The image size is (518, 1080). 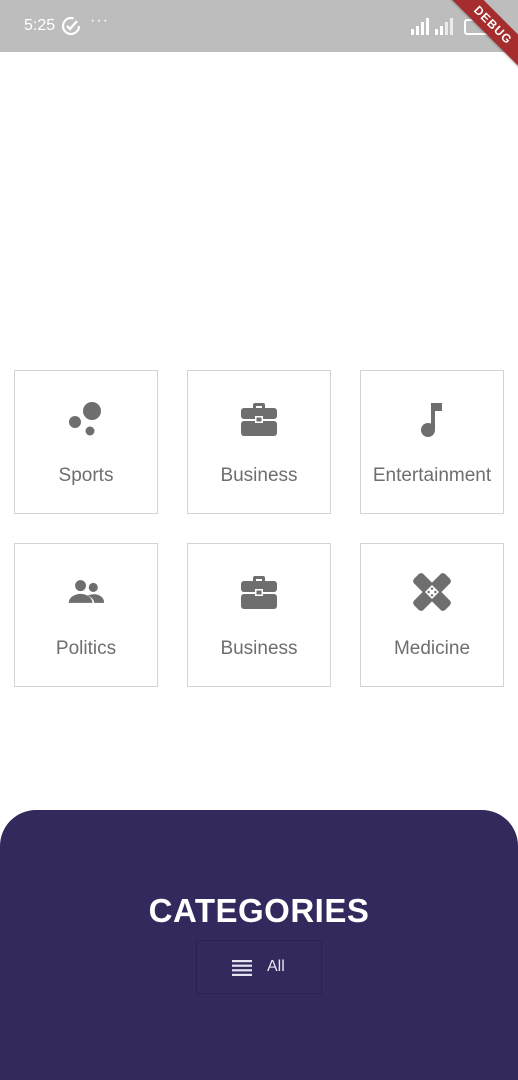 What do you see at coordinates (86, 591) in the screenshot?
I see `people-icon` at bounding box center [86, 591].